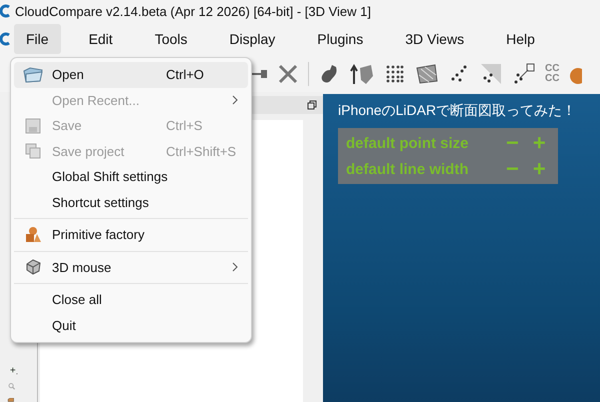 The width and height of the screenshot is (600, 402). Describe the element at coordinates (524, 74) in the screenshot. I see `points-link-icon` at that location.